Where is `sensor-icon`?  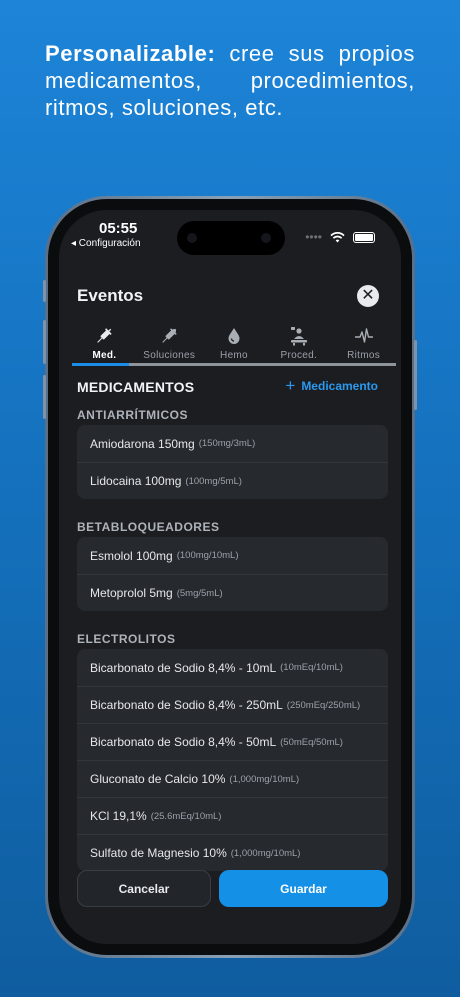
sensor-icon is located at coordinates (266, 238).